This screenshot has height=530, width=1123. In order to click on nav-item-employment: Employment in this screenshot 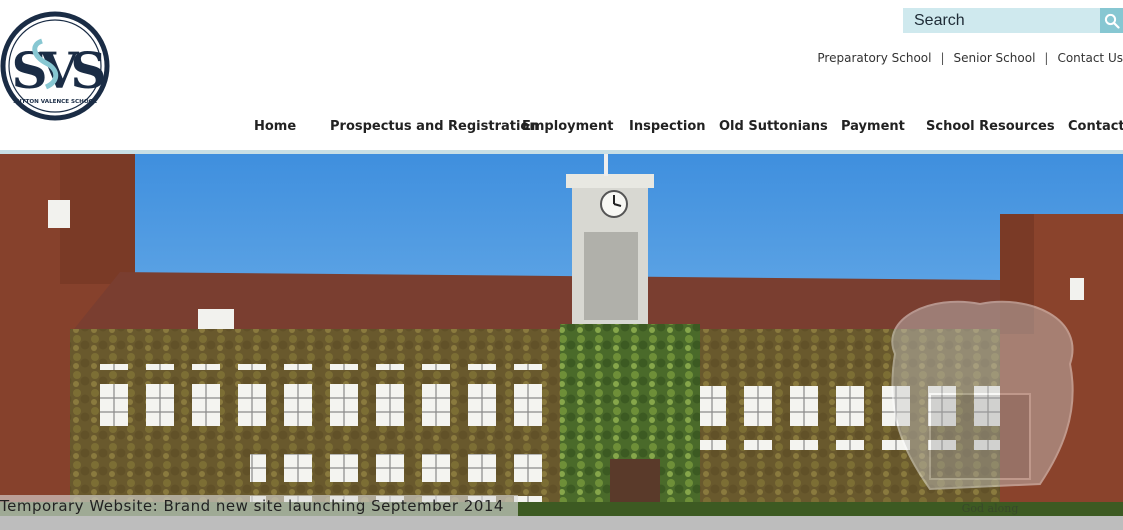, I will do `click(567, 126)`.